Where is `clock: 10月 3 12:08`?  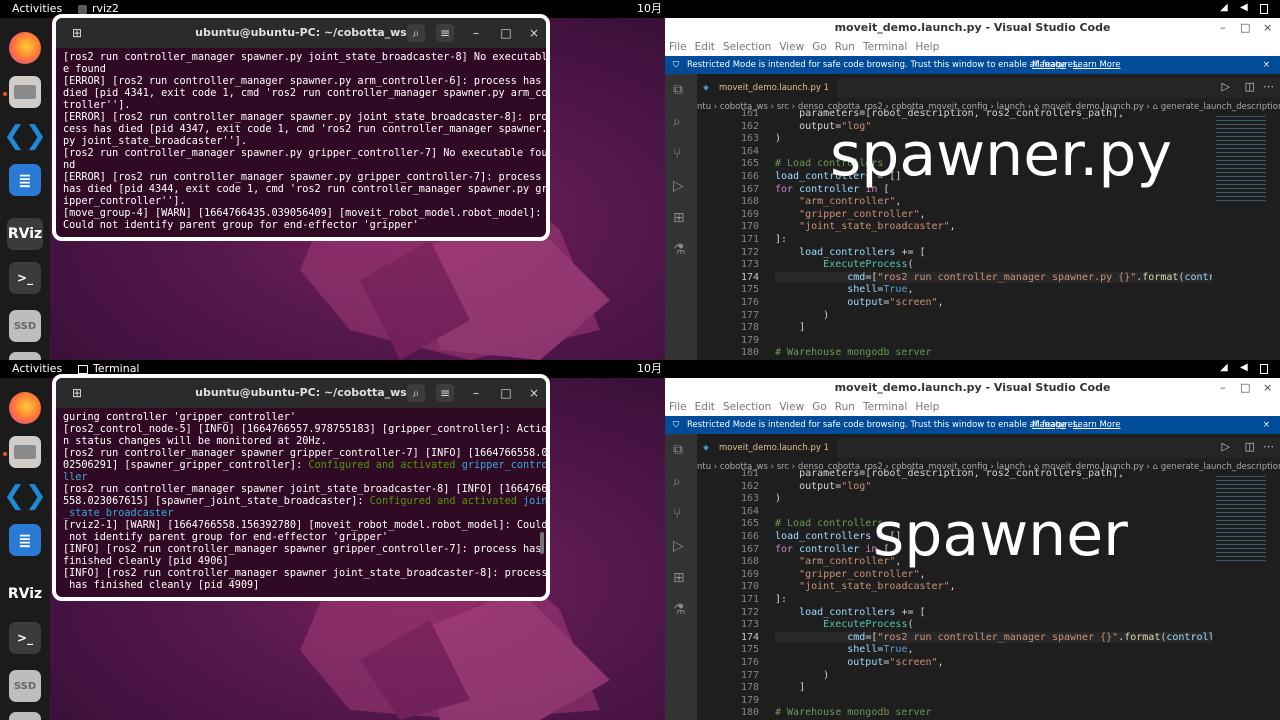
clock: 10月 3 12:08 is located at coordinates (651, 9).